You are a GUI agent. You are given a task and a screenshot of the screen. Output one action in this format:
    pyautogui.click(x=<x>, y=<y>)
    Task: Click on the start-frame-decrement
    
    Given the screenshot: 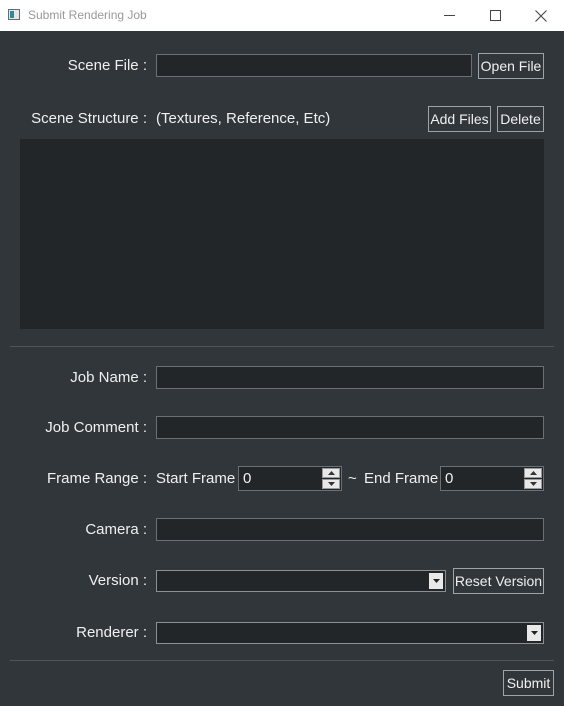 What is the action you would take?
    pyautogui.click(x=331, y=484)
    